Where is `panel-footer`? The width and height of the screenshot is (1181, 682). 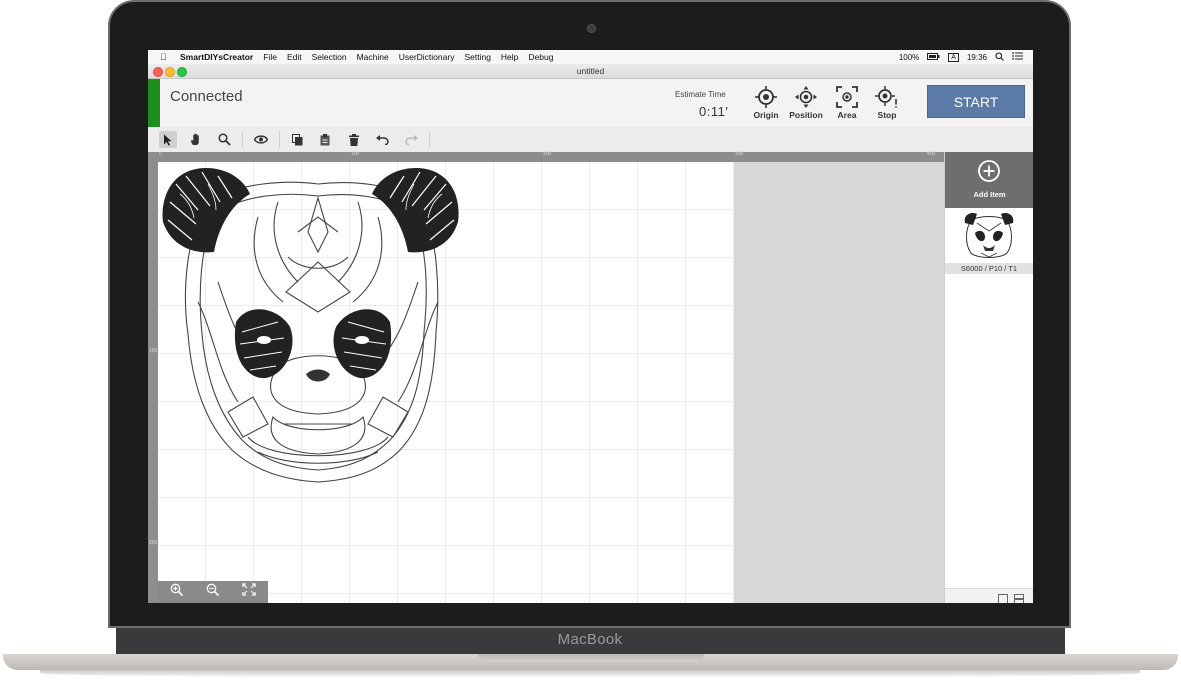 panel-footer is located at coordinates (989, 595).